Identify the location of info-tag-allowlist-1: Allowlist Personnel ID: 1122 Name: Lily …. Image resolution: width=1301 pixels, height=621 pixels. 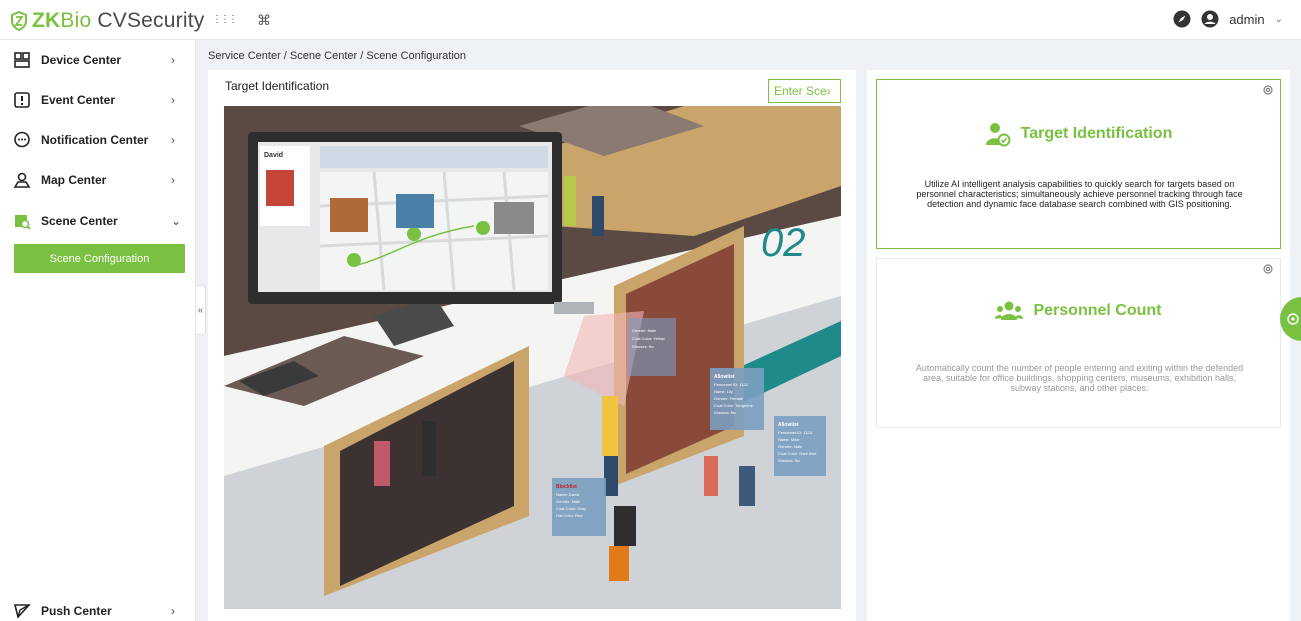
(737, 399).